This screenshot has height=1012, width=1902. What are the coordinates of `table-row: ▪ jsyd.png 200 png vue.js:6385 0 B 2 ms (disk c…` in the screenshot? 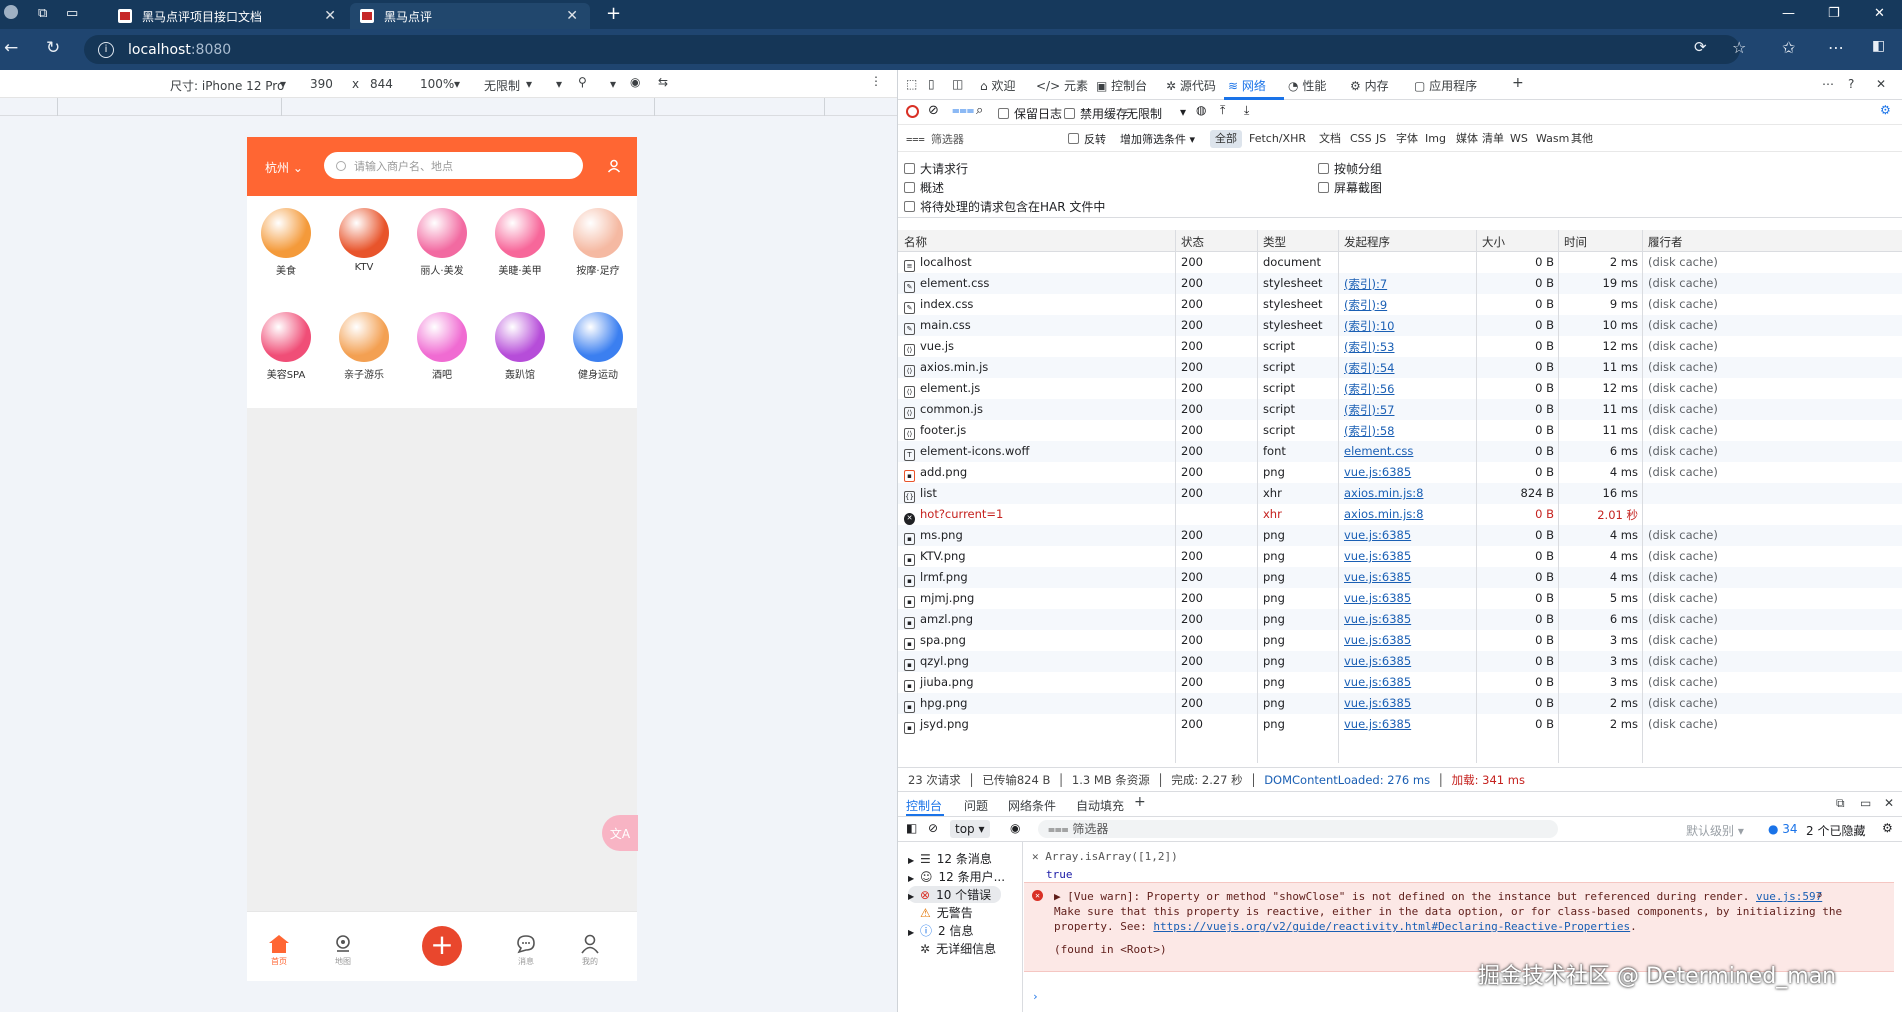 It's located at (1400, 724).